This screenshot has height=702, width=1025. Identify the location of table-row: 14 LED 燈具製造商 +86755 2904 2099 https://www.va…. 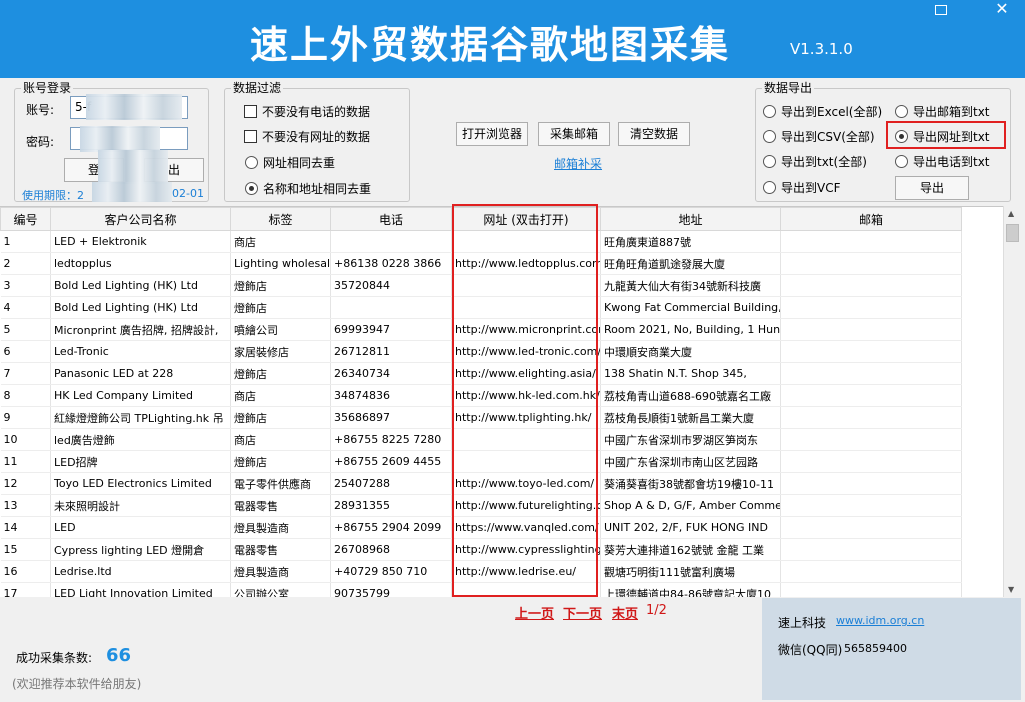
(481, 527).